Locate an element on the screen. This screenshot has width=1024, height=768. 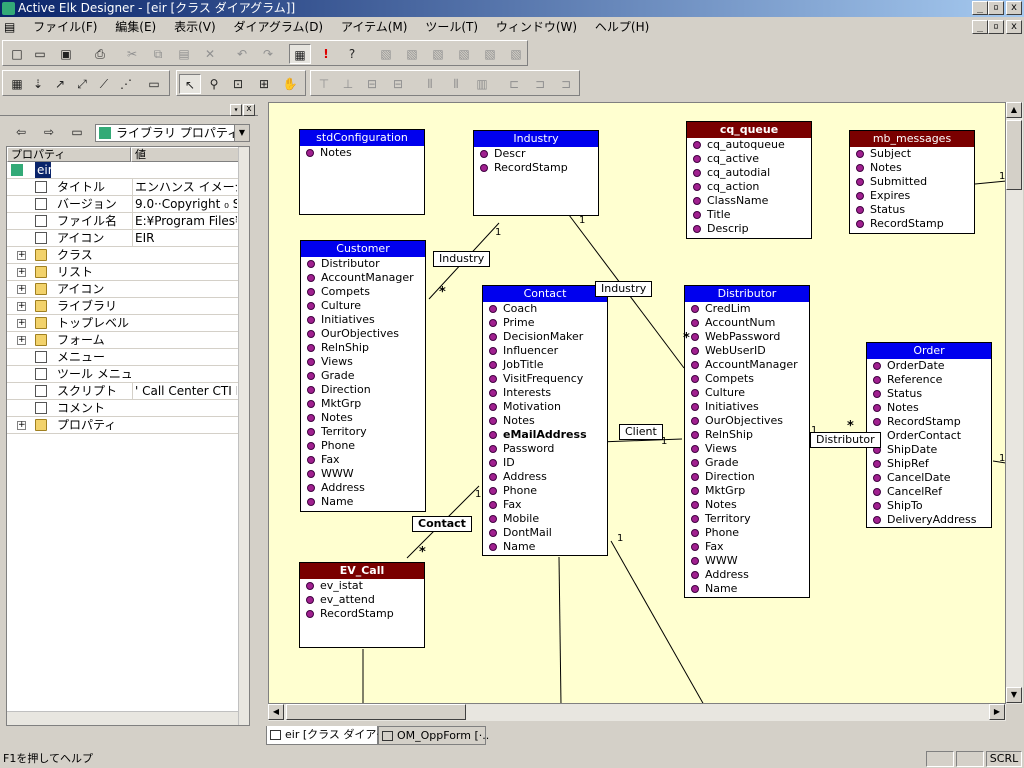
zoom-box-icon: ⊡ is located at coordinates (238, 84).